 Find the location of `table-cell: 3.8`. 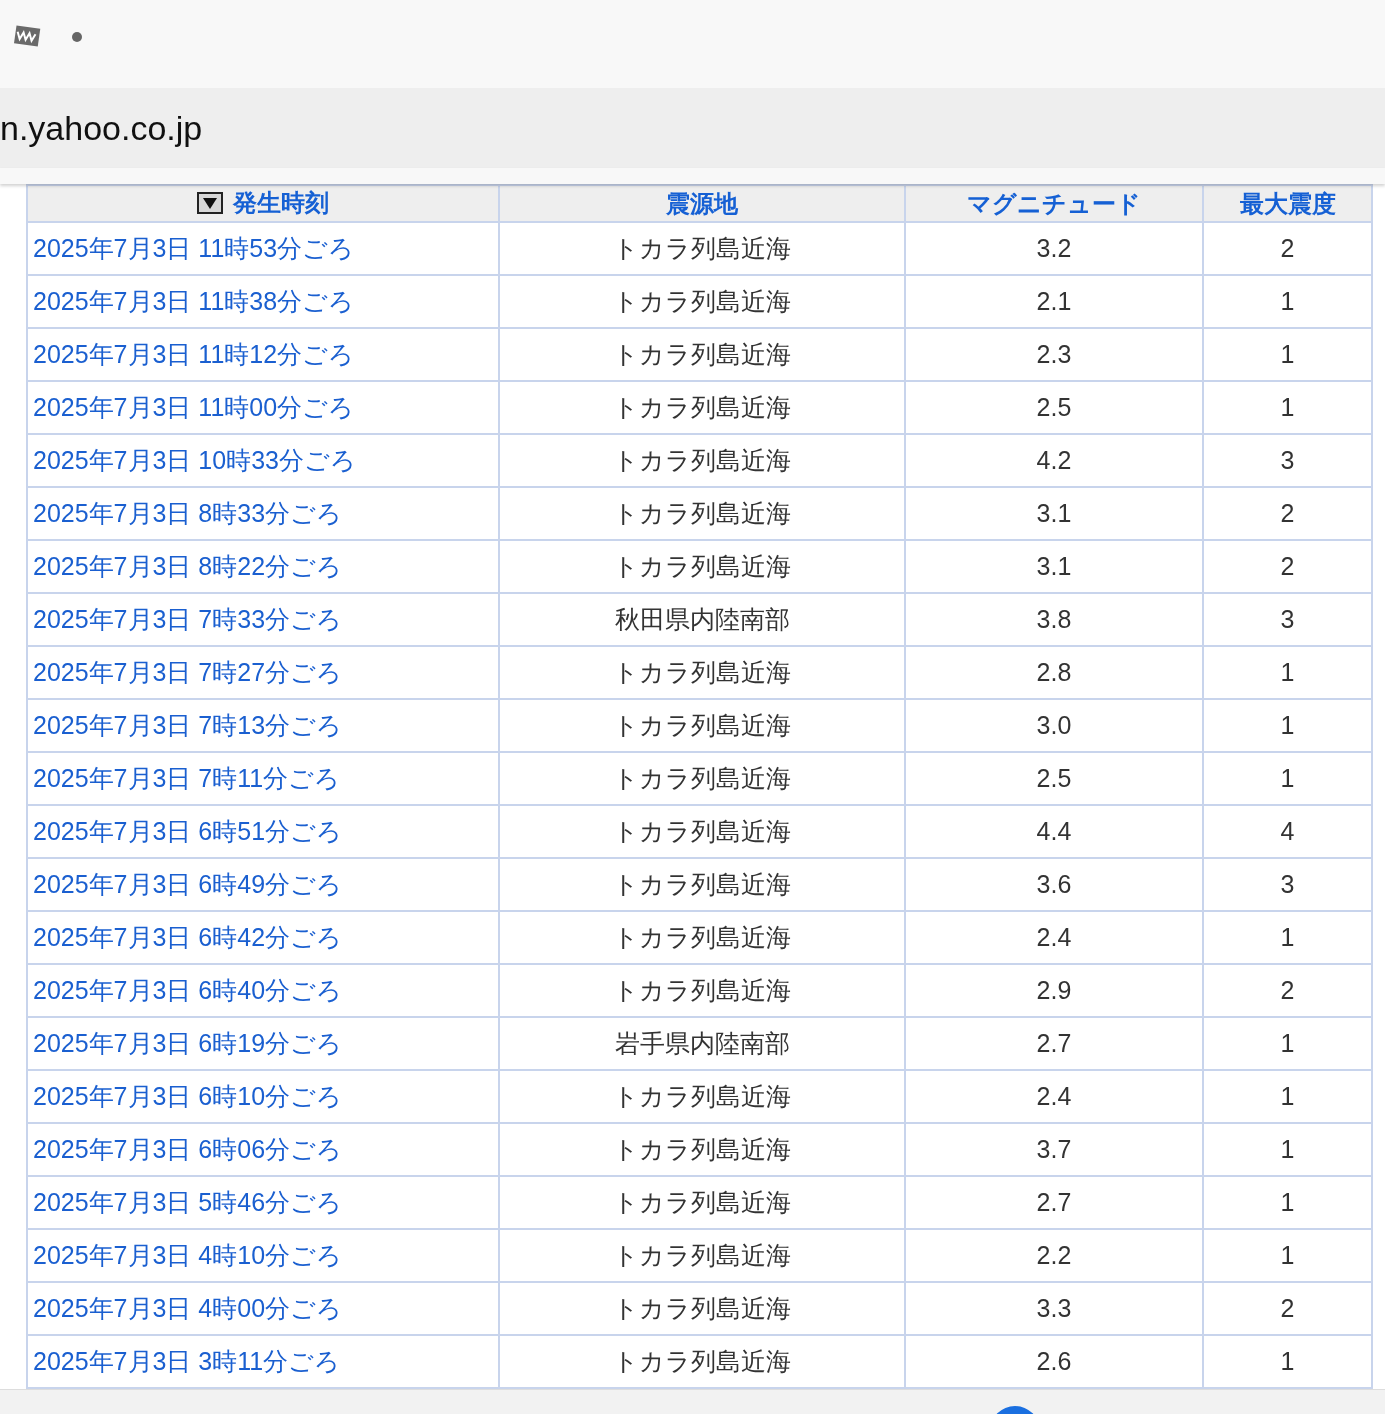

table-cell: 3.8 is located at coordinates (1054, 619).